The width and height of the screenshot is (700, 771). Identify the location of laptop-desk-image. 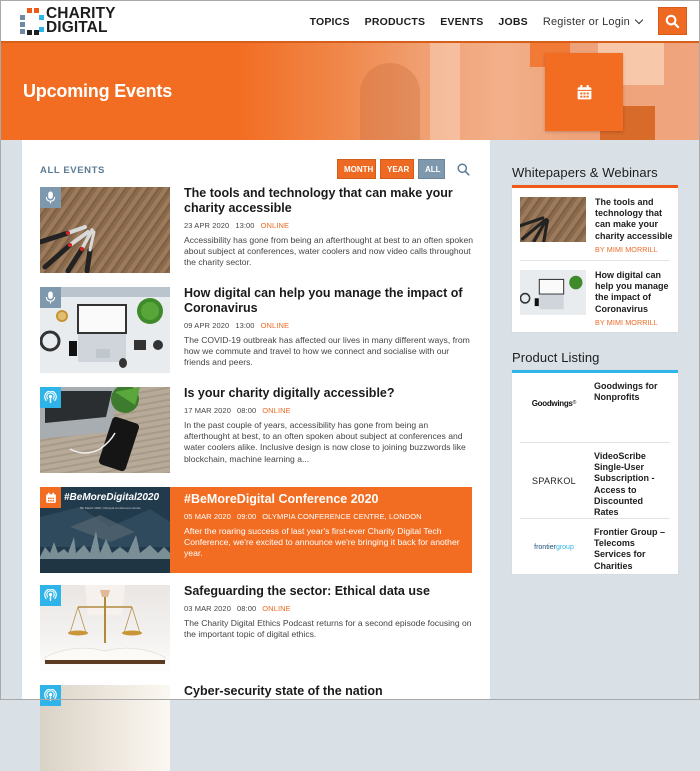
(553, 292).